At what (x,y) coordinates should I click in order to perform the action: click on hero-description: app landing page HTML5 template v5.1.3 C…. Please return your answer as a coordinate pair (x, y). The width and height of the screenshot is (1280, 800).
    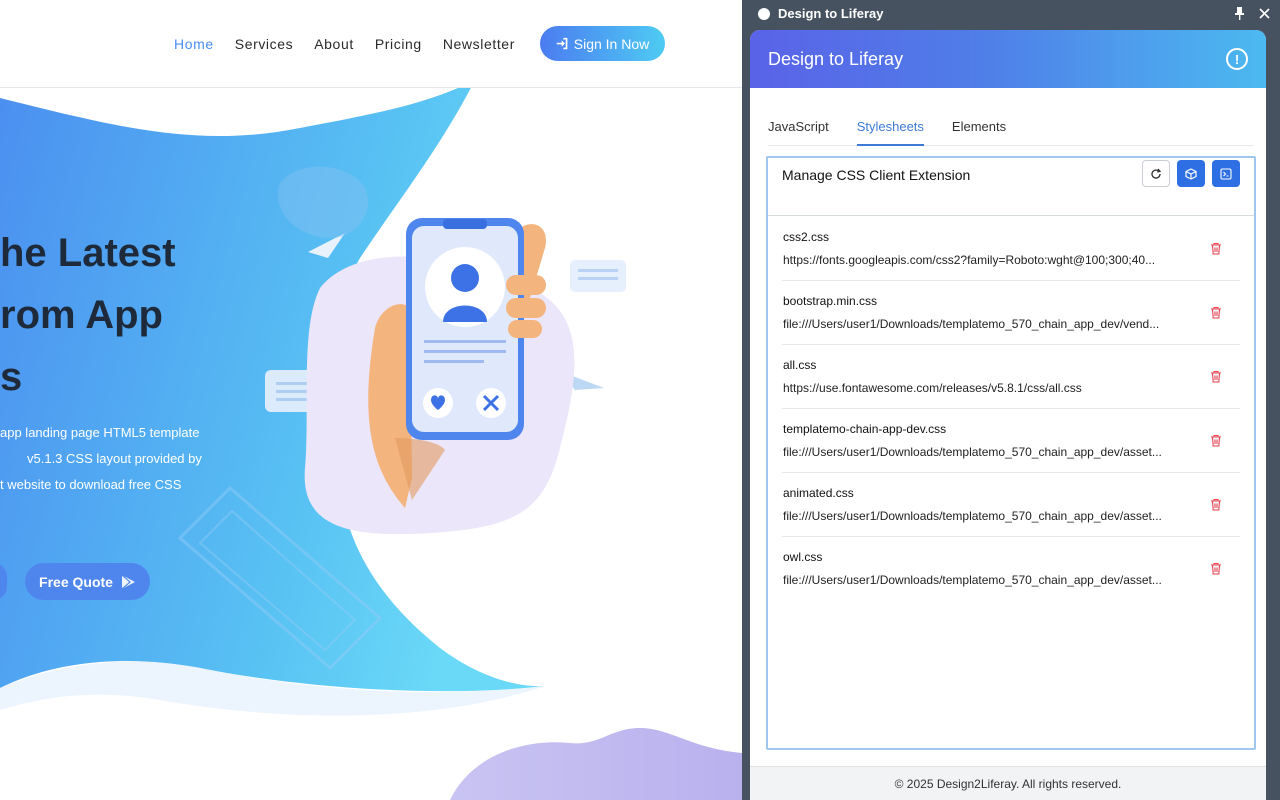
    Looking at the image, I should click on (101, 459).